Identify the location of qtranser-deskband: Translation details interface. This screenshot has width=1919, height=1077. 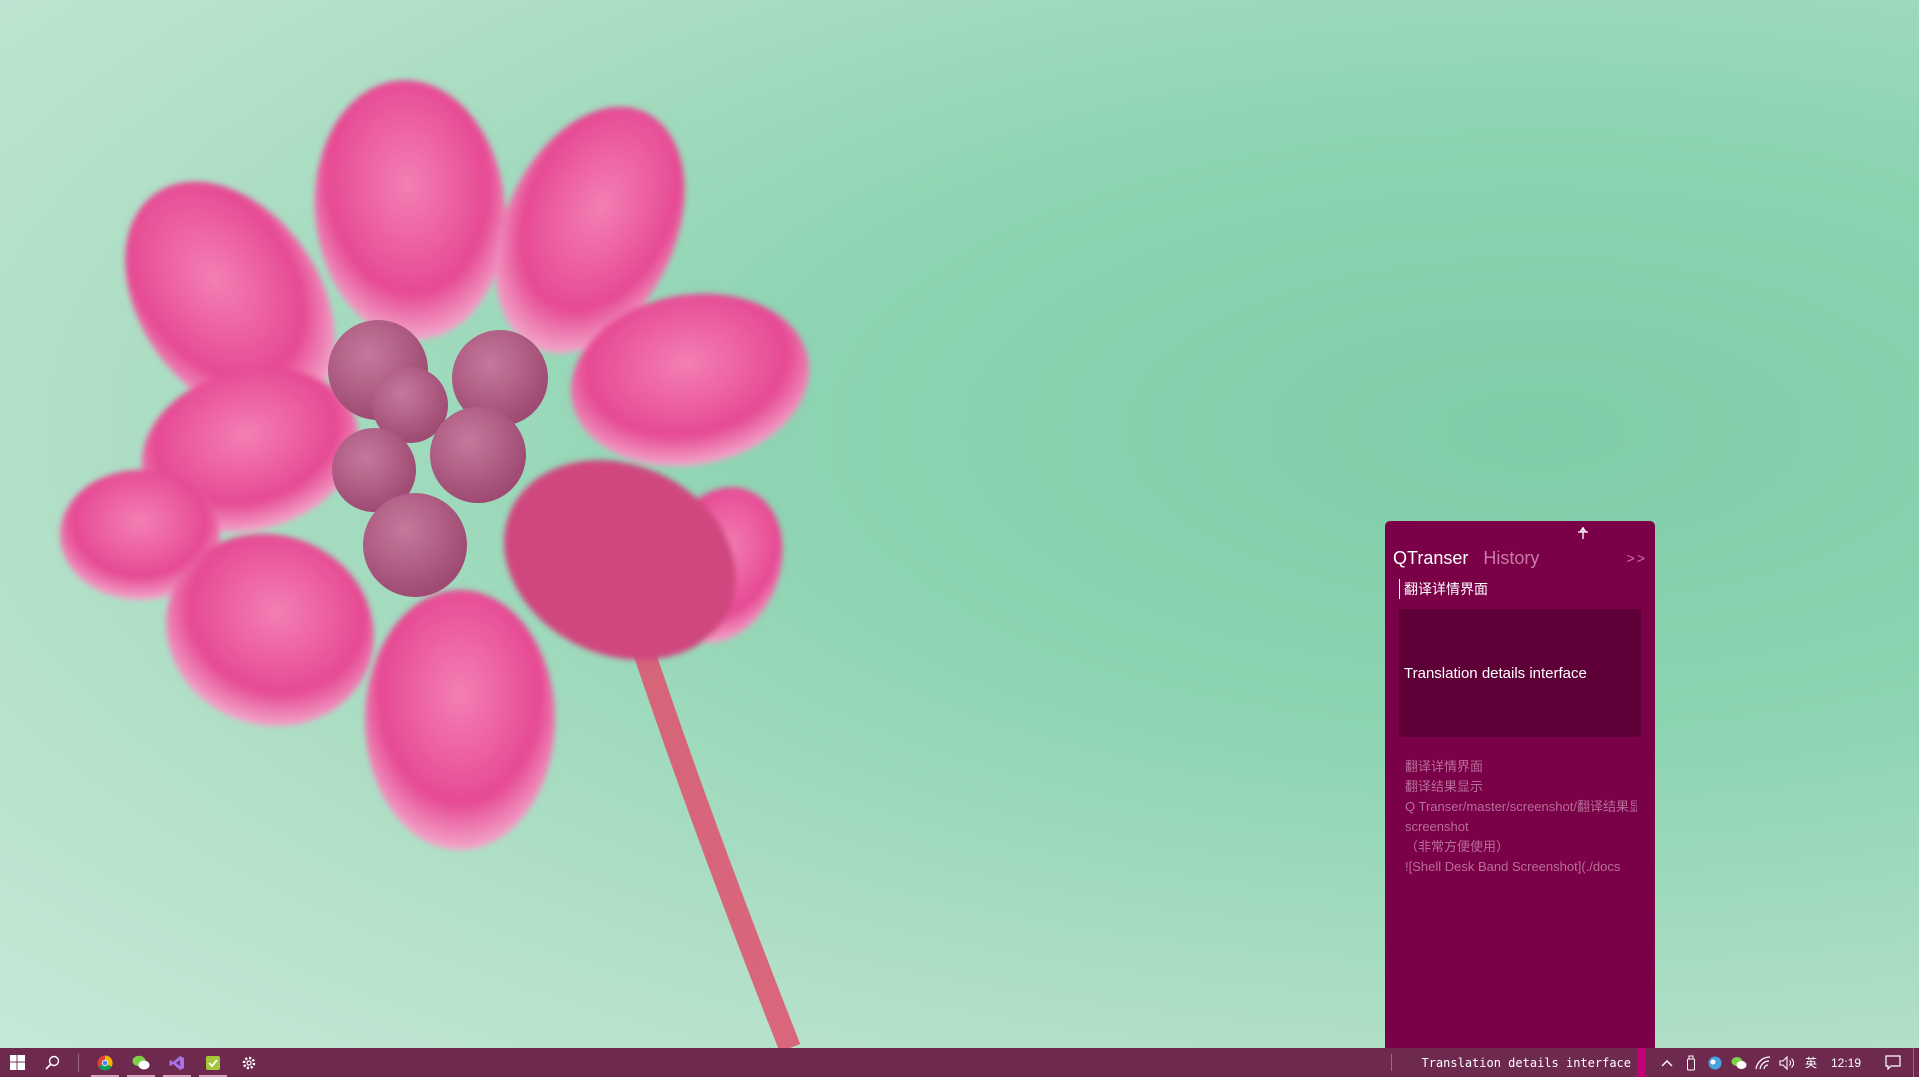
(1518, 1062).